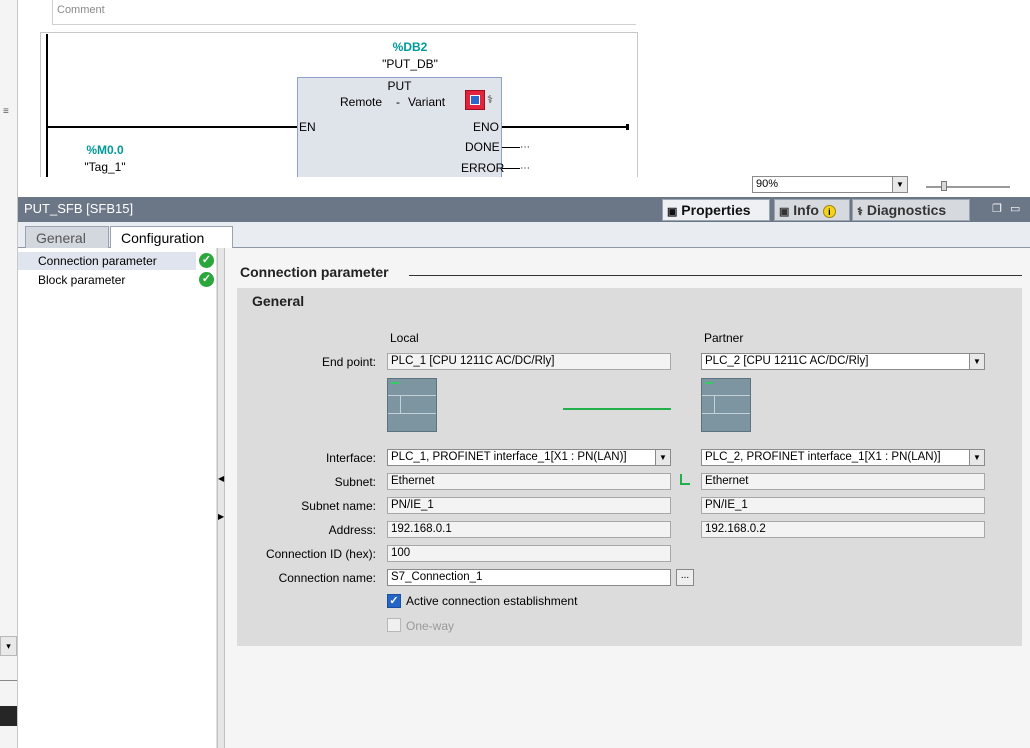 The width and height of the screenshot is (1030, 748). I want to click on one-way-checkbox, so click(394, 625).